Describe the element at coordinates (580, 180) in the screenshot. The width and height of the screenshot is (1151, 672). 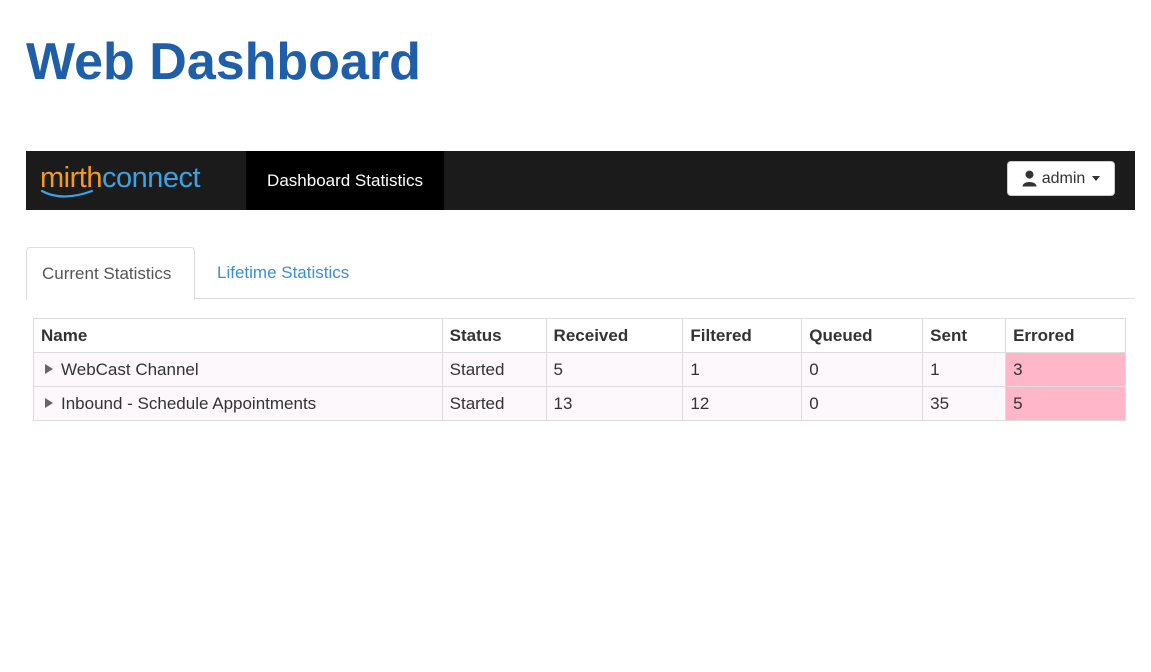
I see `navbar: mirthconnect Dashboard Statistics admin` at that location.